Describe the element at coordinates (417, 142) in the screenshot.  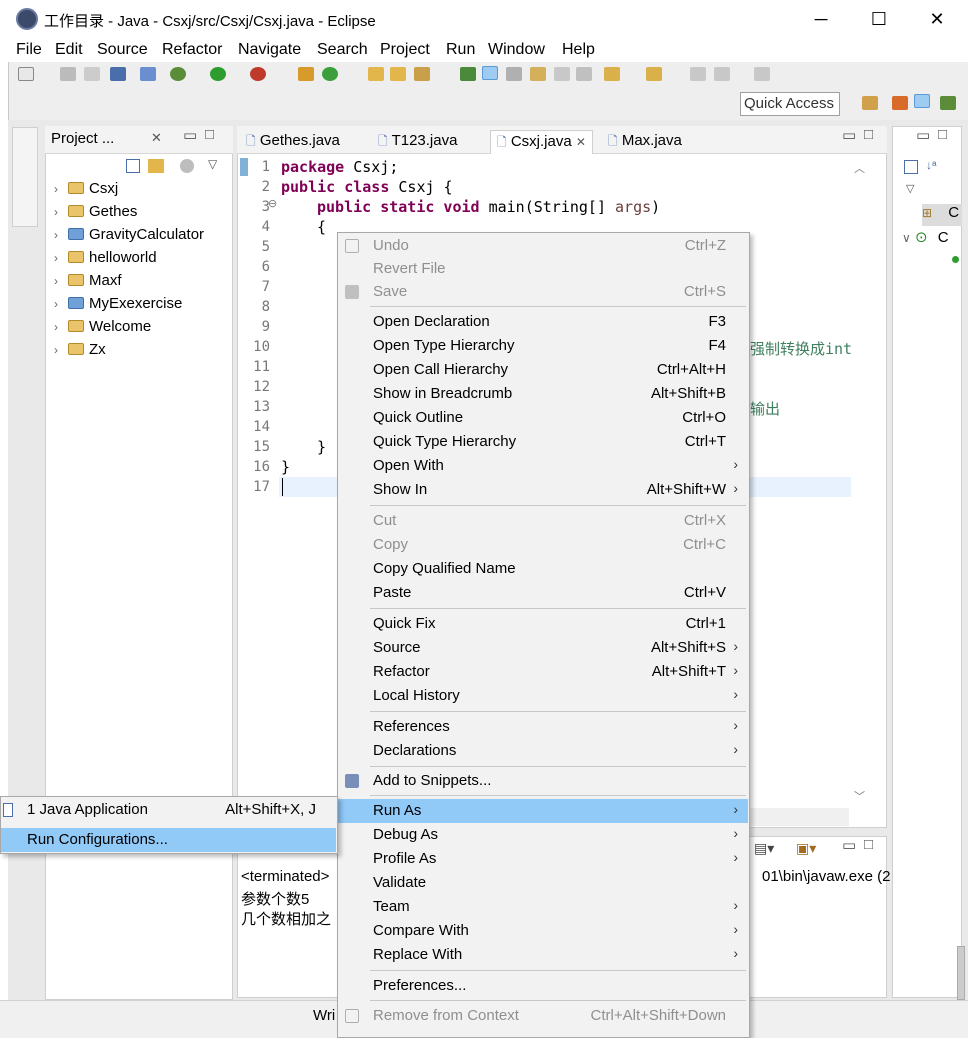
I see `tab-t123: 🗋 T123.java` at that location.